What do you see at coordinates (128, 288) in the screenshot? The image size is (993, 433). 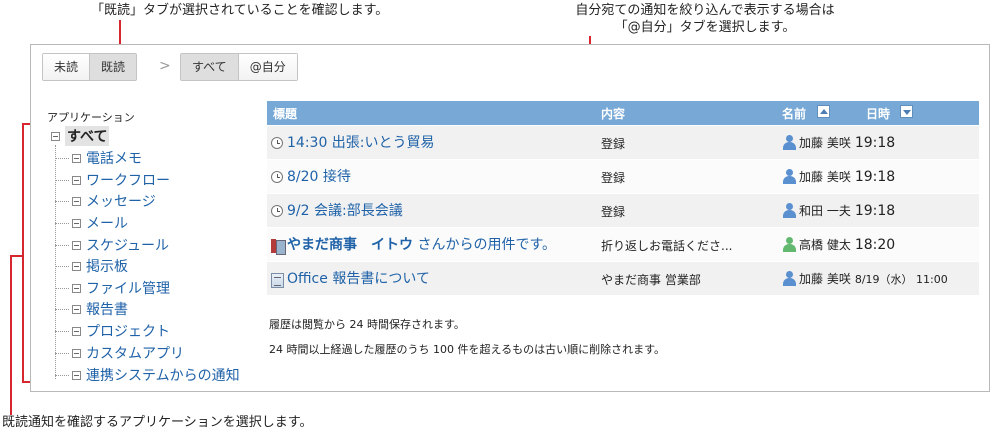 I see `sidebar-item-label: ファイル管理` at bounding box center [128, 288].